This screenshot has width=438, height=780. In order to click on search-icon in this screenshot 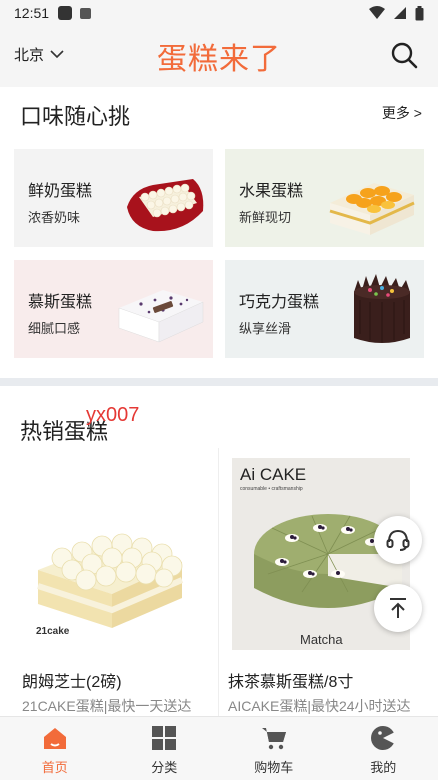, I will do `click(404, 55)`.